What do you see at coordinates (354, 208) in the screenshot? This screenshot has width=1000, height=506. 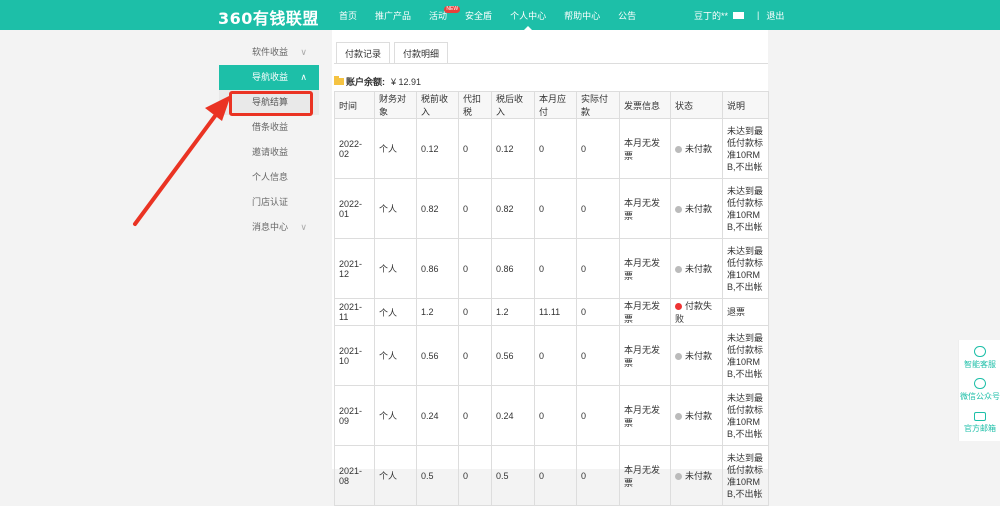 I see `cell-time: 2022-01` at bounding box center [354, 208].